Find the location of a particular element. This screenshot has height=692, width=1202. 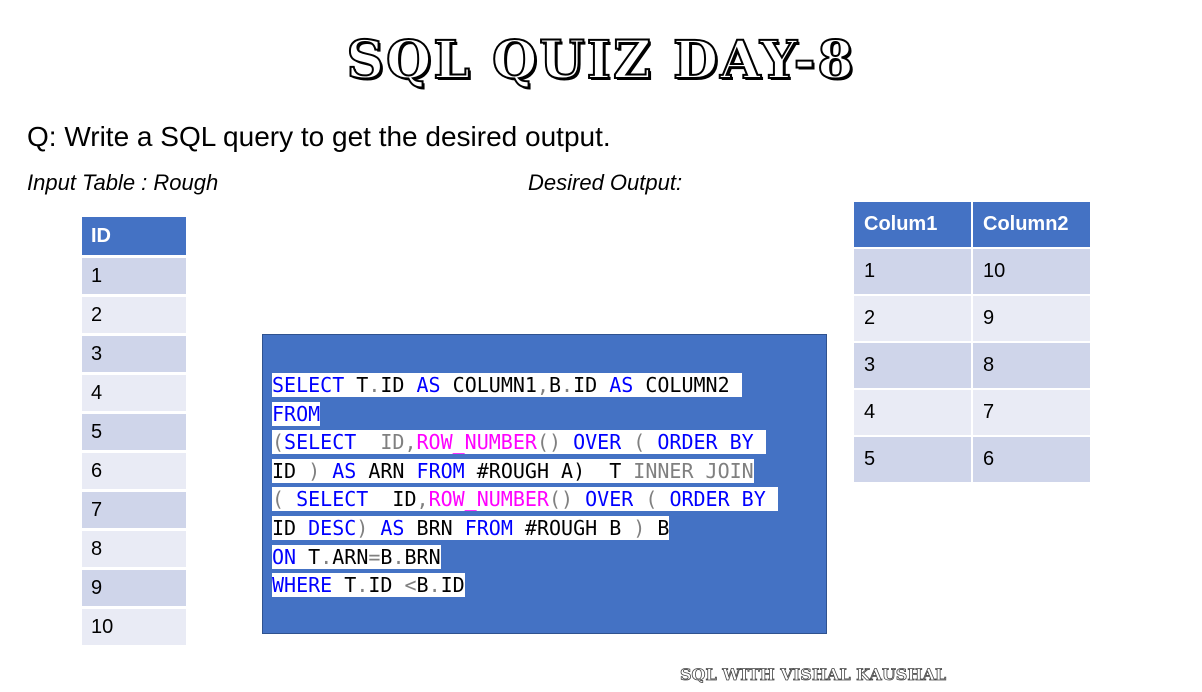

table-row: 4 is located at coordinates (134, 394).